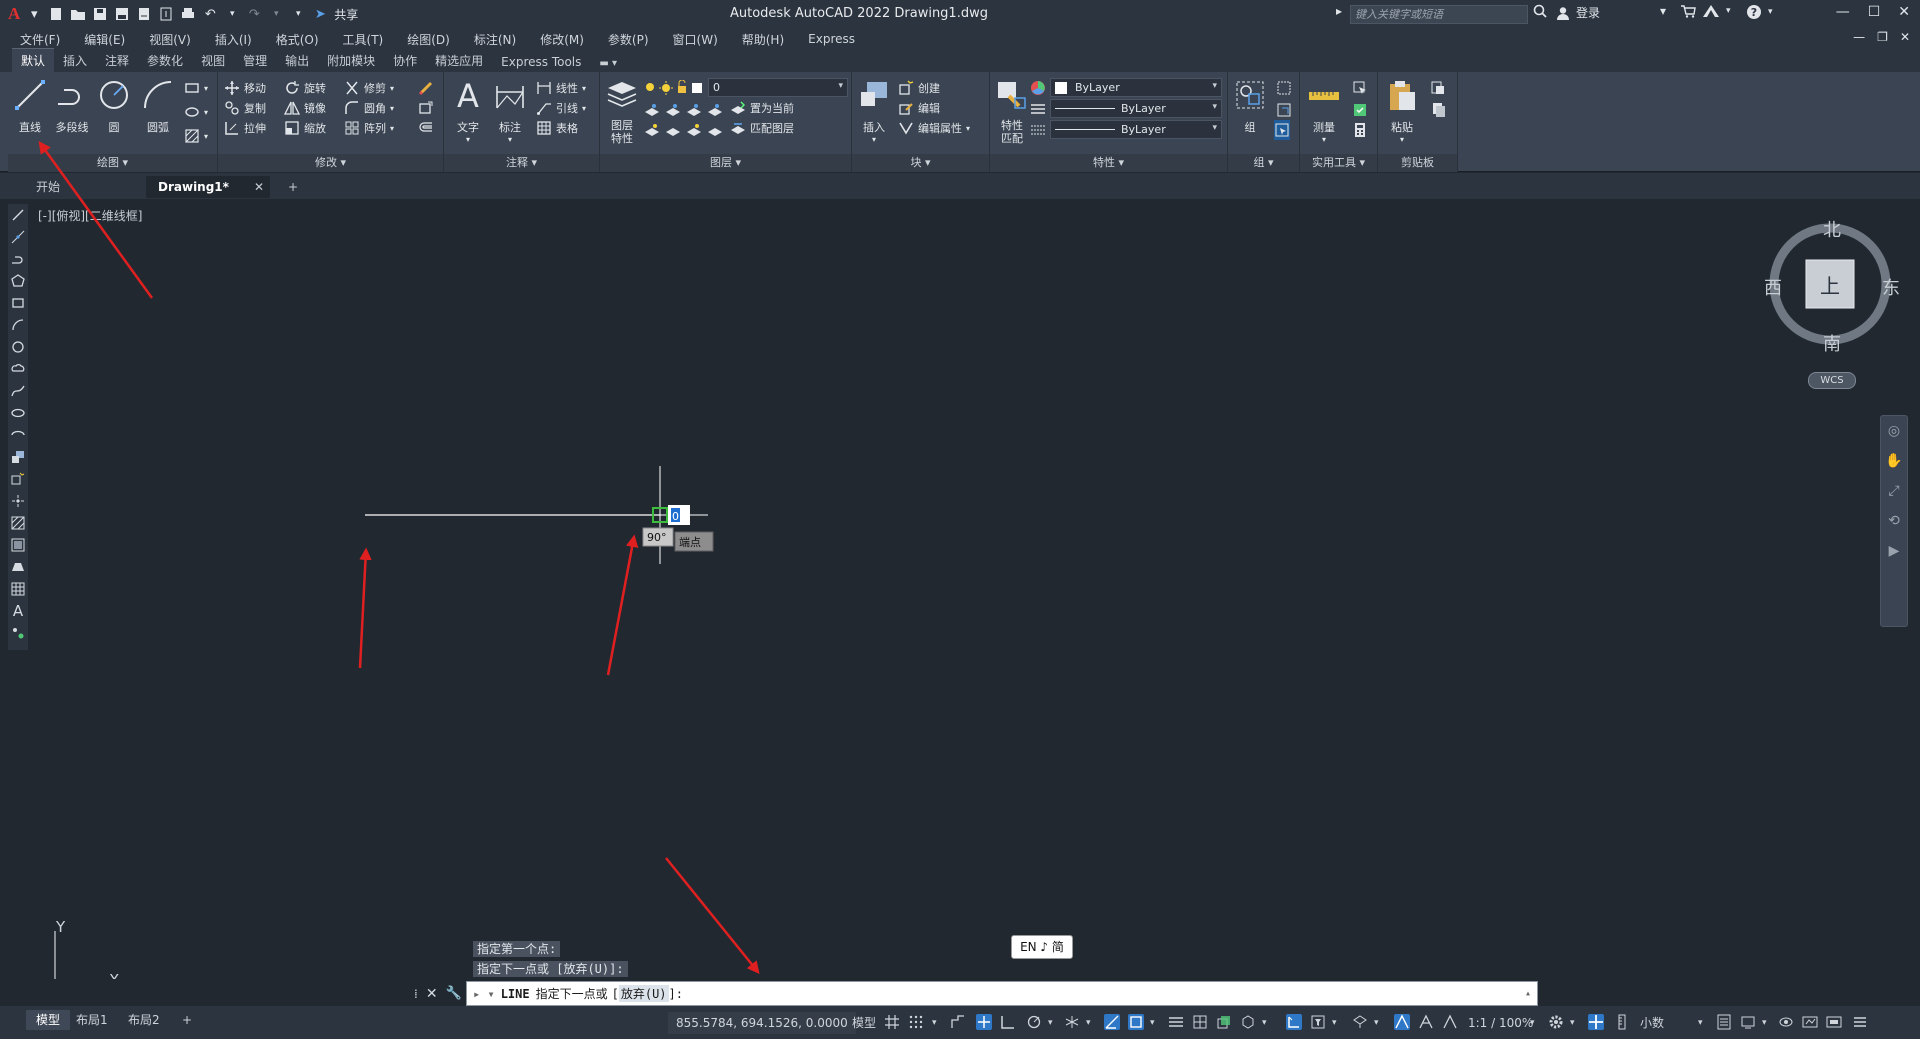  I want to click on compass-east: 东, so click(1891, 287).